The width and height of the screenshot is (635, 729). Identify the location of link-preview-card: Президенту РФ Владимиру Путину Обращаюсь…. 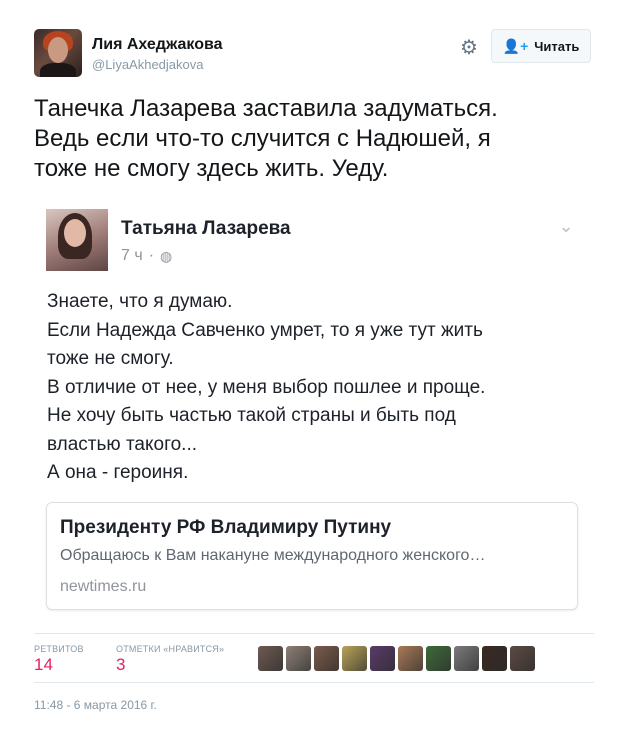
(312, 556).